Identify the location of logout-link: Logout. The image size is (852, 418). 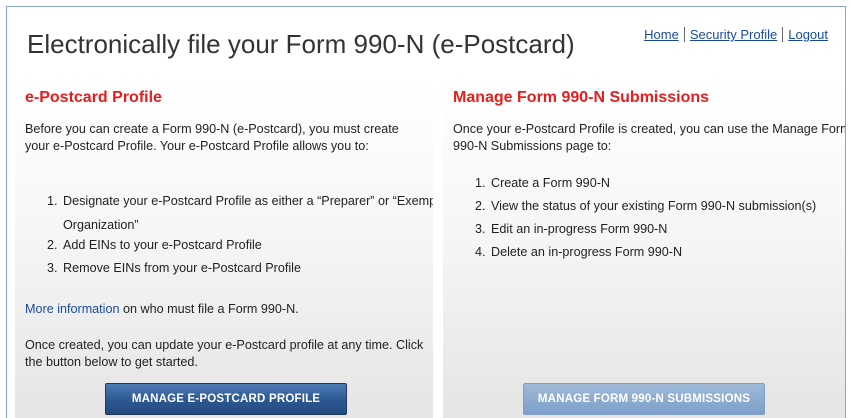
(807, 34).